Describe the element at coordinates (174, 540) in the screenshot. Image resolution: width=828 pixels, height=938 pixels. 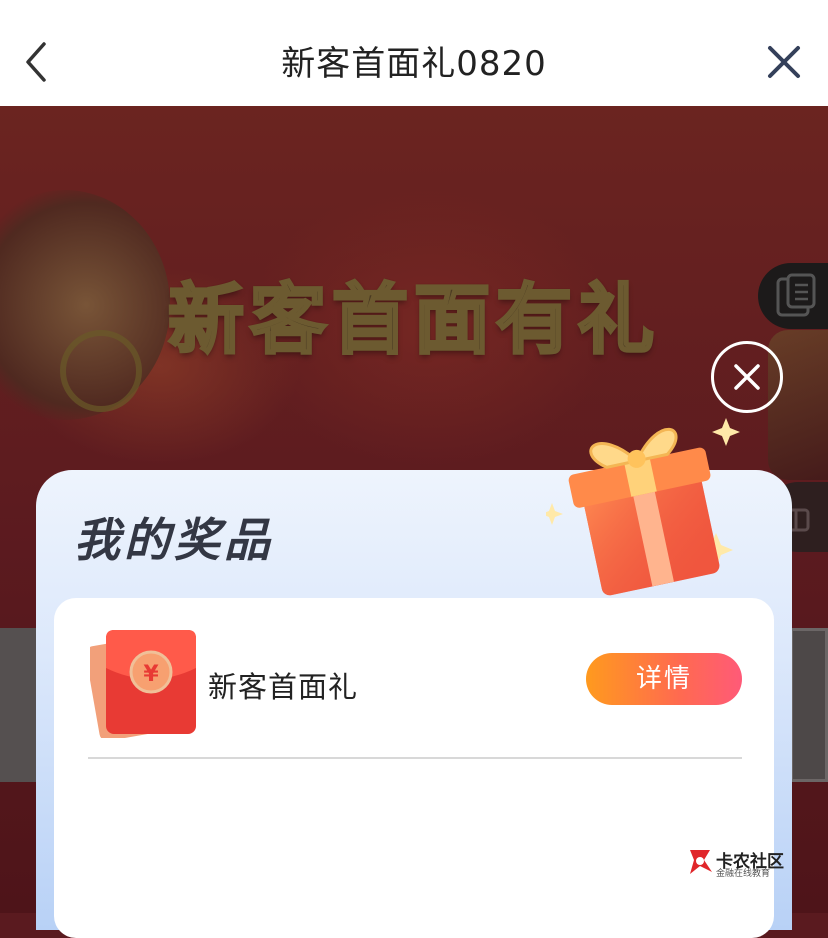
I see `popup-title: 我的奖品` at that location.